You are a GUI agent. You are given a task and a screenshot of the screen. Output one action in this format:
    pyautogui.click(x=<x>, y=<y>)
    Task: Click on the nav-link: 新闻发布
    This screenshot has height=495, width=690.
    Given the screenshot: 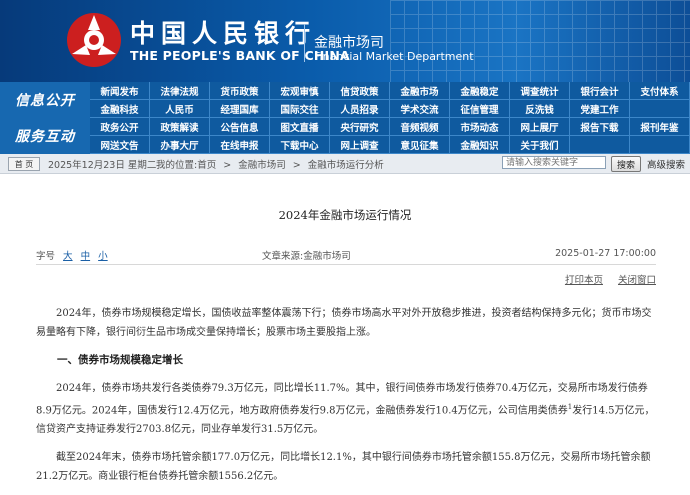 What is the action you would take?
    pyautogui.click(x=120, y=91)
    